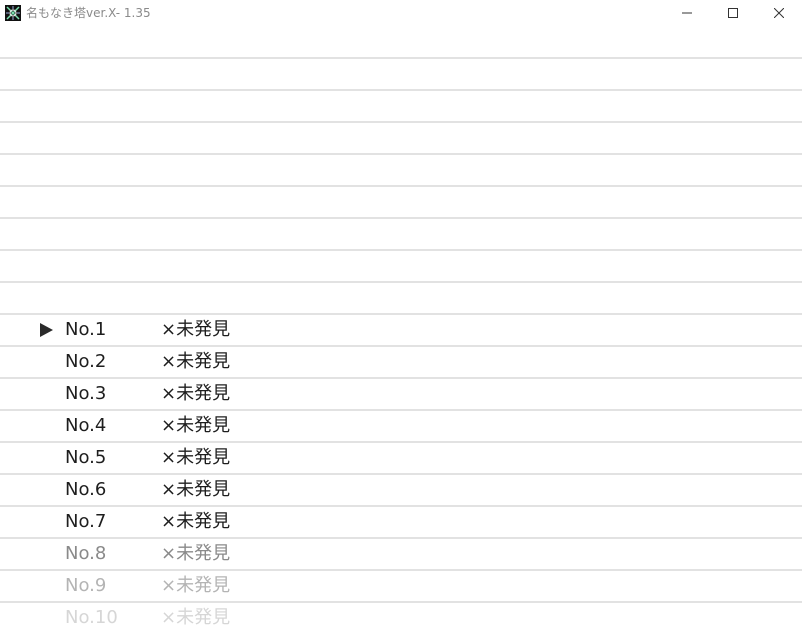 The height and width of the screenshot is (627, 802). Describe the element at coordinates (86, 329) in the screenshot. I see `item-number: No.1` at that location.